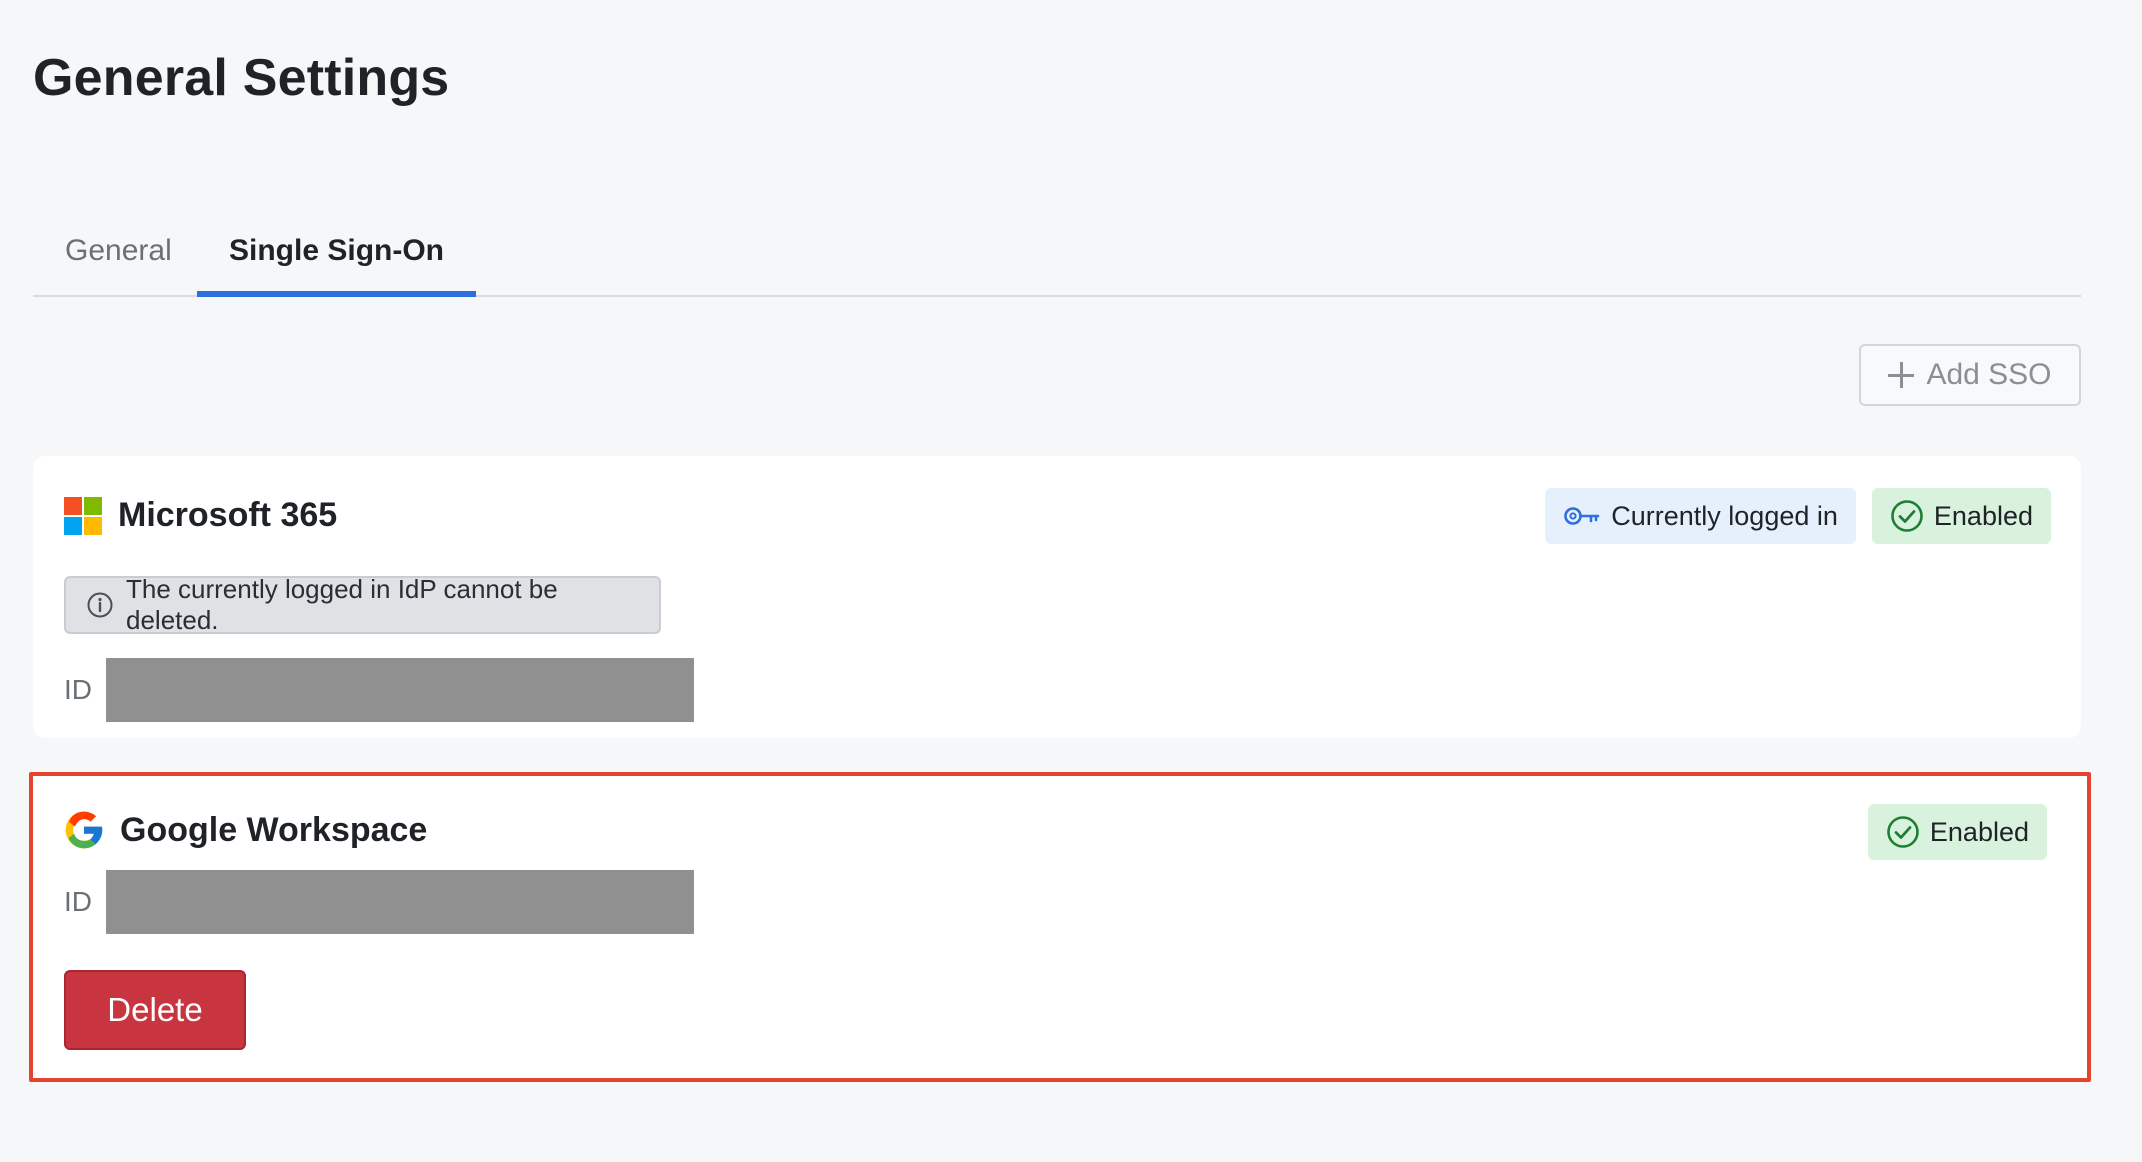 The width and height of the screenshot is (2142, 1162). I want to click on key-icon, so click(1582, 516).